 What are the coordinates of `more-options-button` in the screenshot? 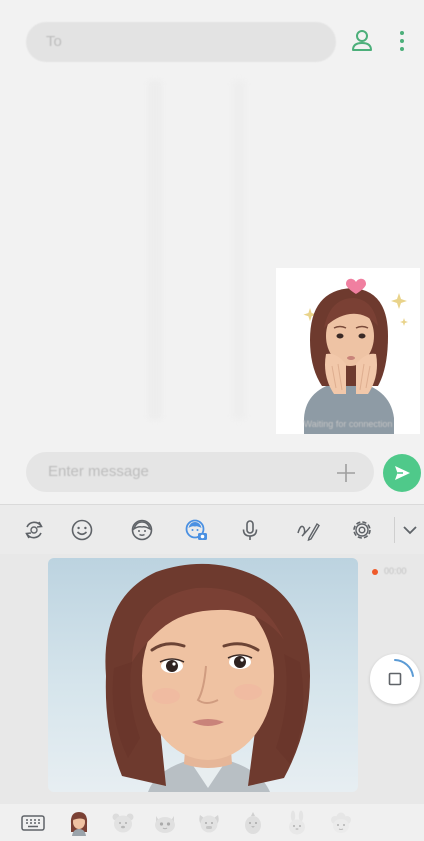 It's located at (402, 41).